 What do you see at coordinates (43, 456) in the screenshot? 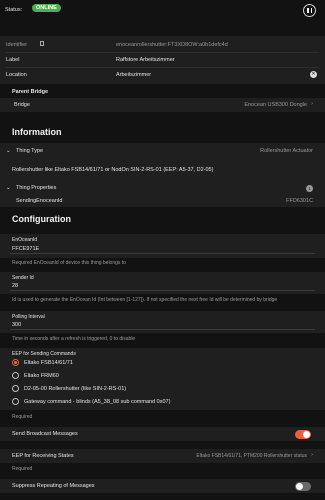
I see `receiving-label: EEP for Receiving States` at bounding box center [43, 456].